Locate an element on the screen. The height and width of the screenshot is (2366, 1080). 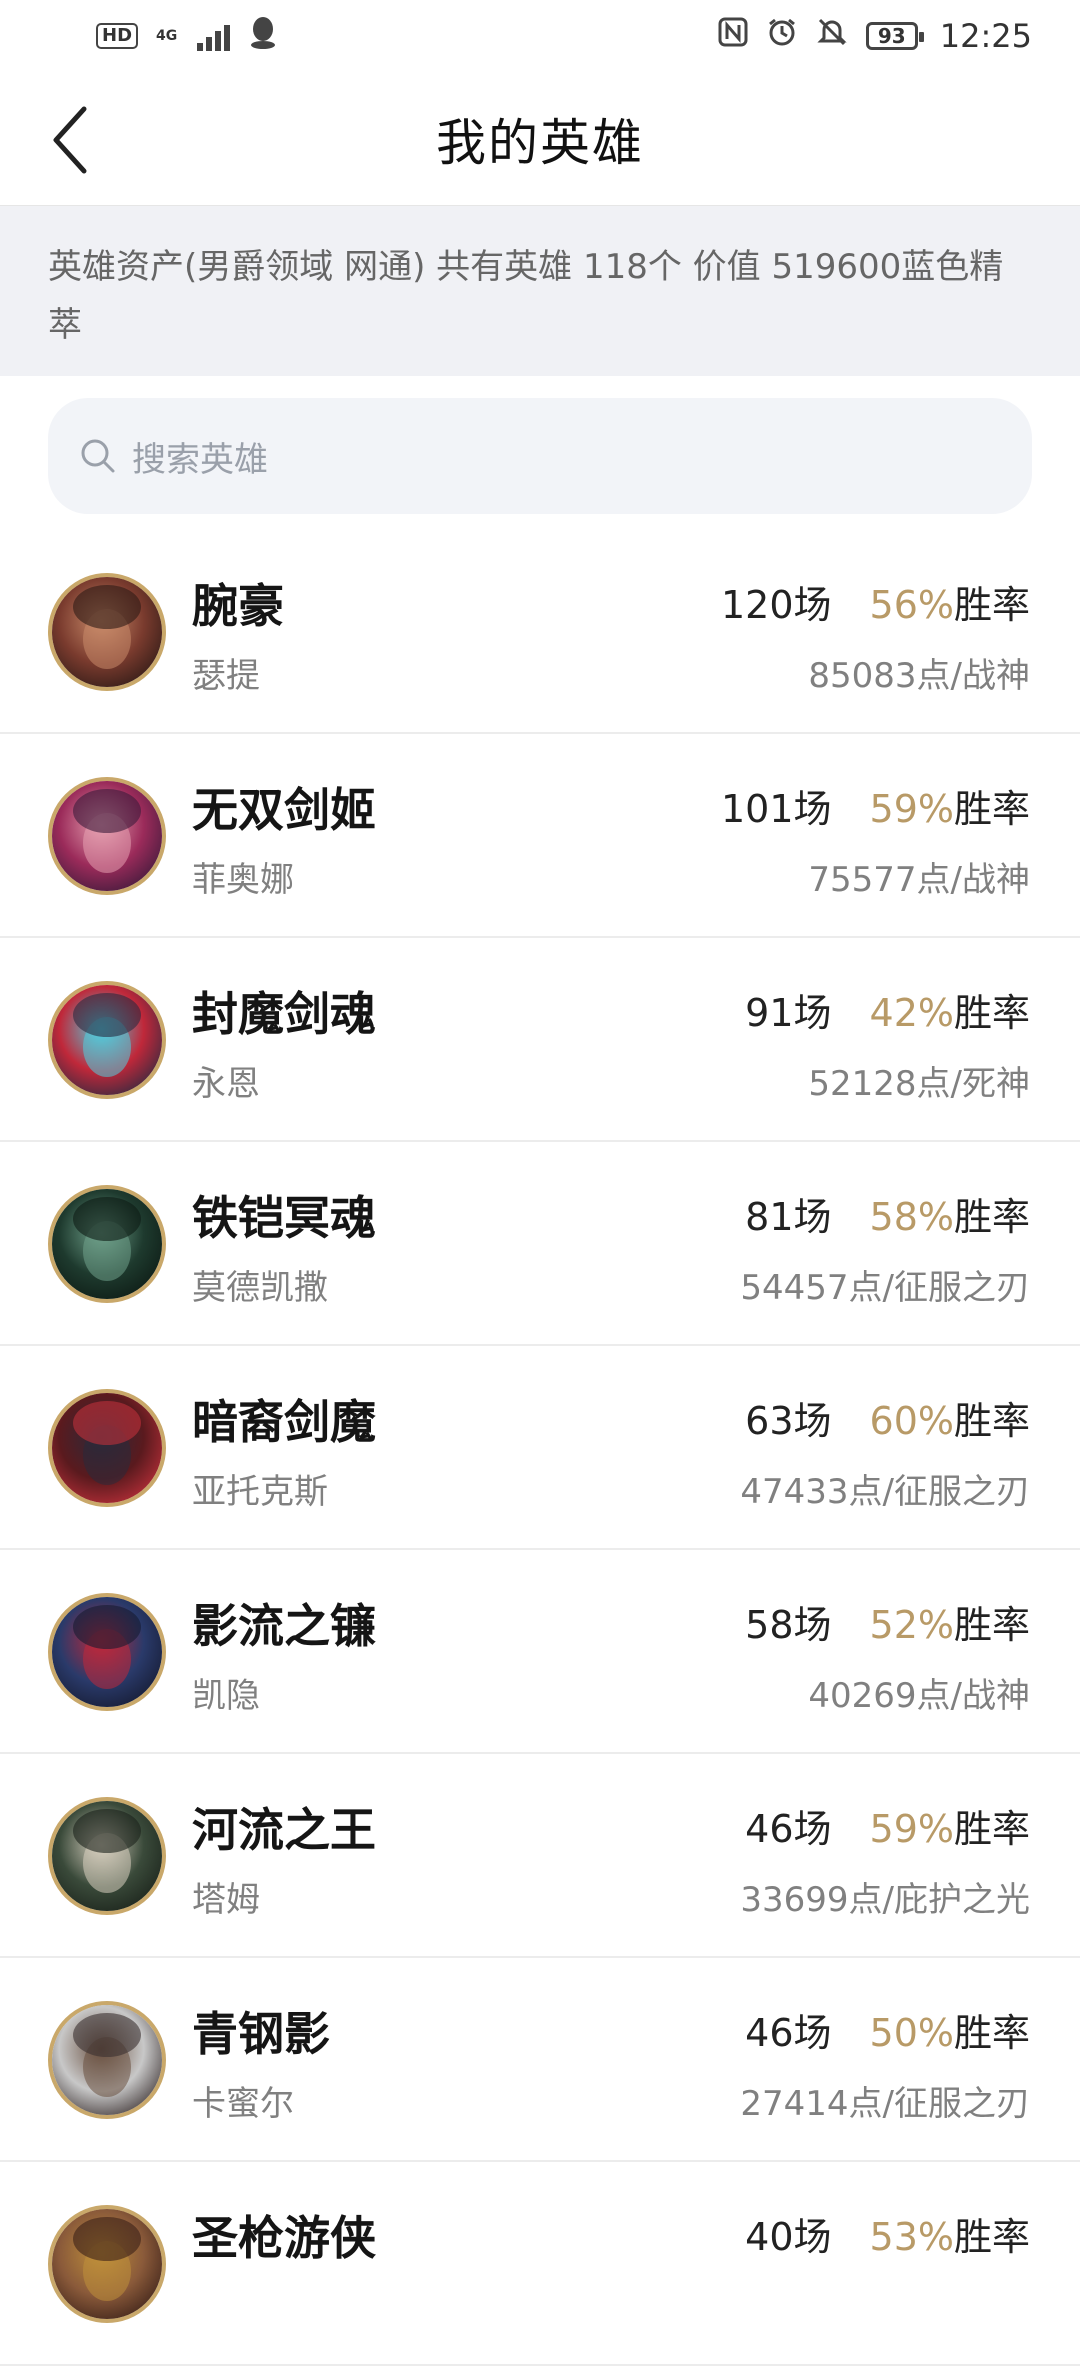
mastery-points: 75577点/战神 is located at coordinates (919, 880).